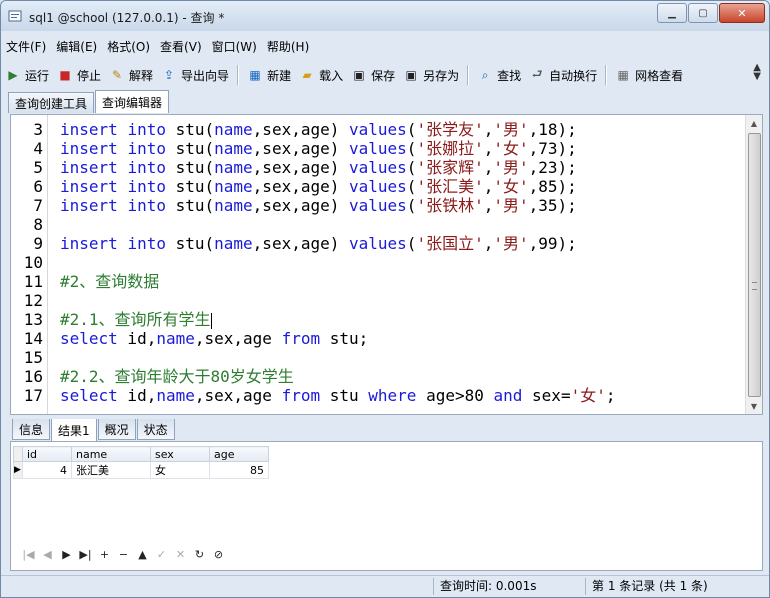 This screenshot has height=598, width=770. Describe the element at coordinates (74, 430) in the screenshot. I see `tab-bottom-1: 结果1` at that location.